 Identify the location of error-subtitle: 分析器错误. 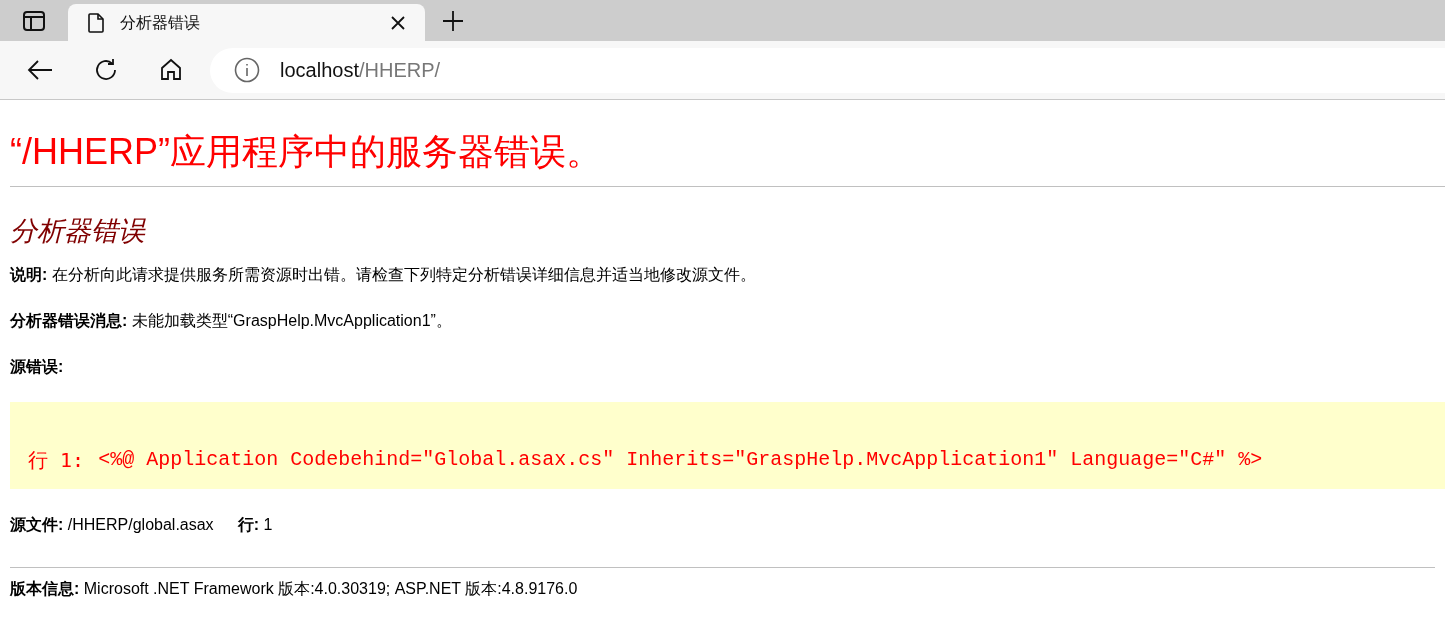
(78, 231).